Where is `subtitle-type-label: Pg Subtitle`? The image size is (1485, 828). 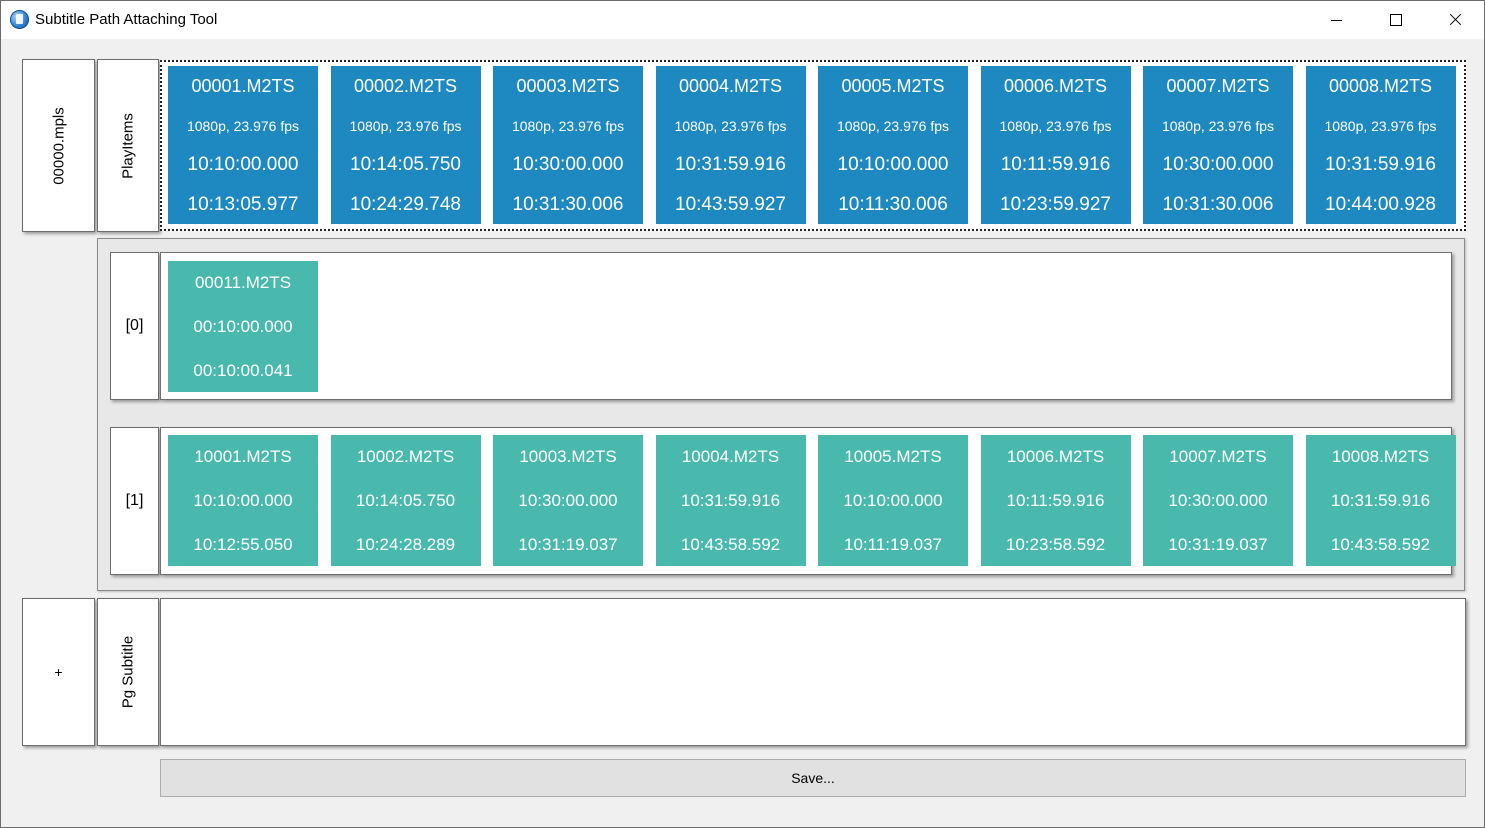 subtitle-type-label: Pg Subtitle is located at coordinates (128, 672).